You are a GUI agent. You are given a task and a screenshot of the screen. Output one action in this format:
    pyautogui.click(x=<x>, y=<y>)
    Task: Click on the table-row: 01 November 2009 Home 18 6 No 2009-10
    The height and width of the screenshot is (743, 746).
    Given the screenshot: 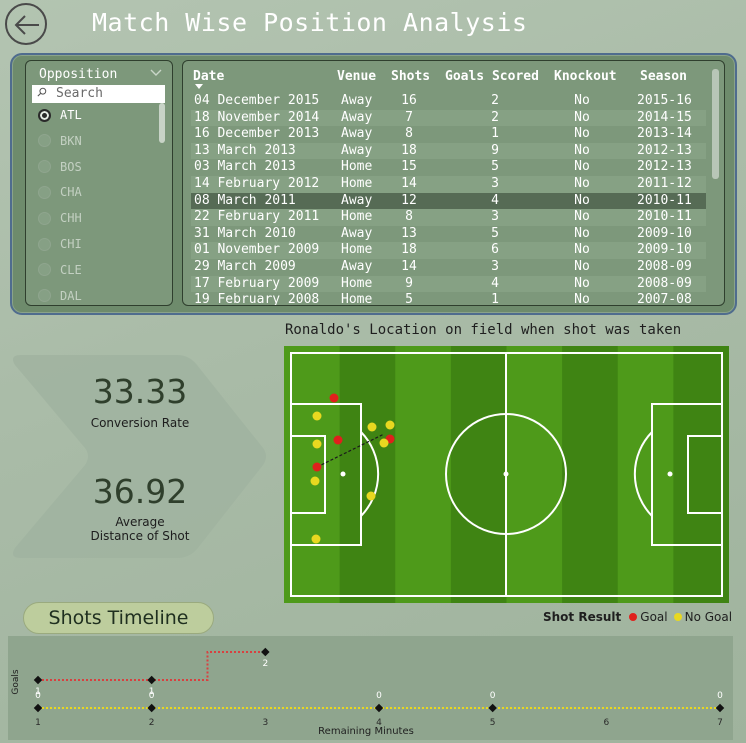 What is the action you would take?
    pyautogui.click(x=448, y=250)
    